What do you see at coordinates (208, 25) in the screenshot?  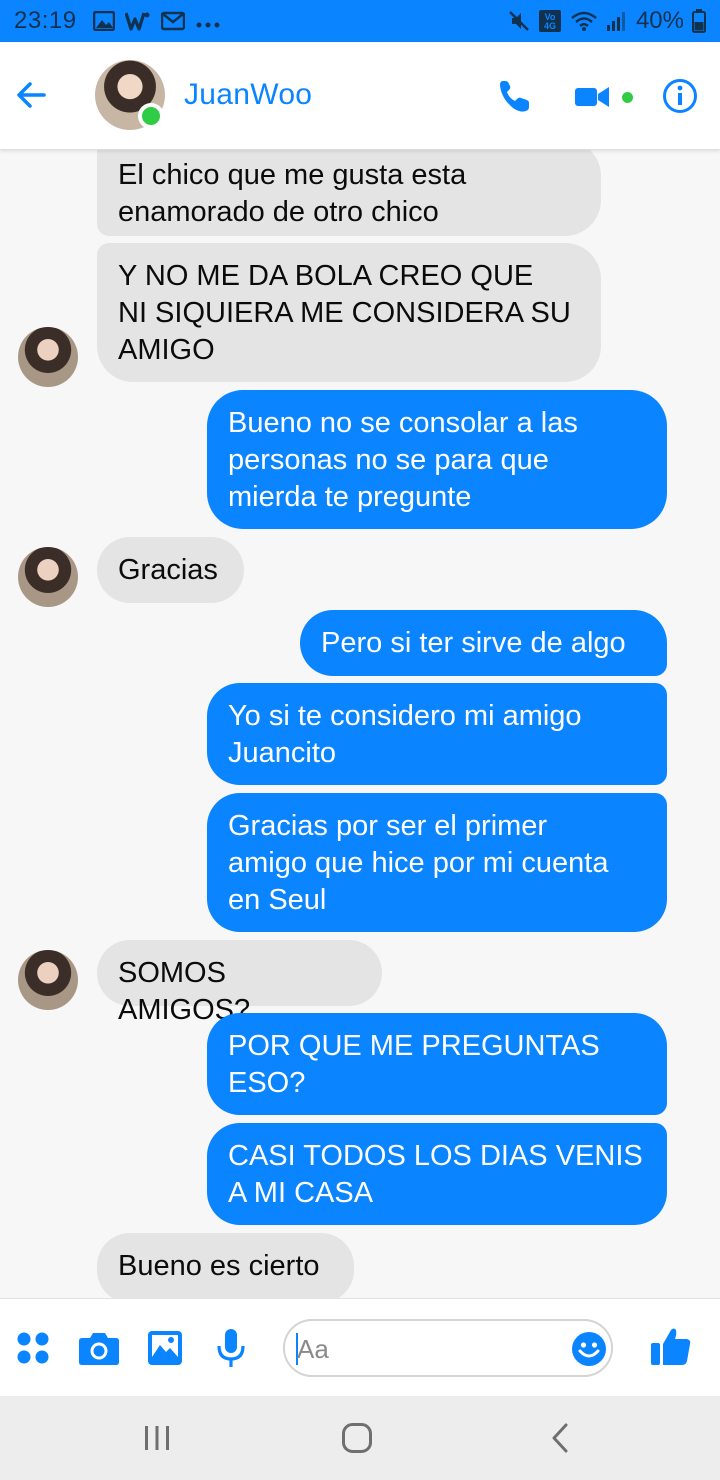 I see `more-dots-icon` at bounding box center [208, 25].